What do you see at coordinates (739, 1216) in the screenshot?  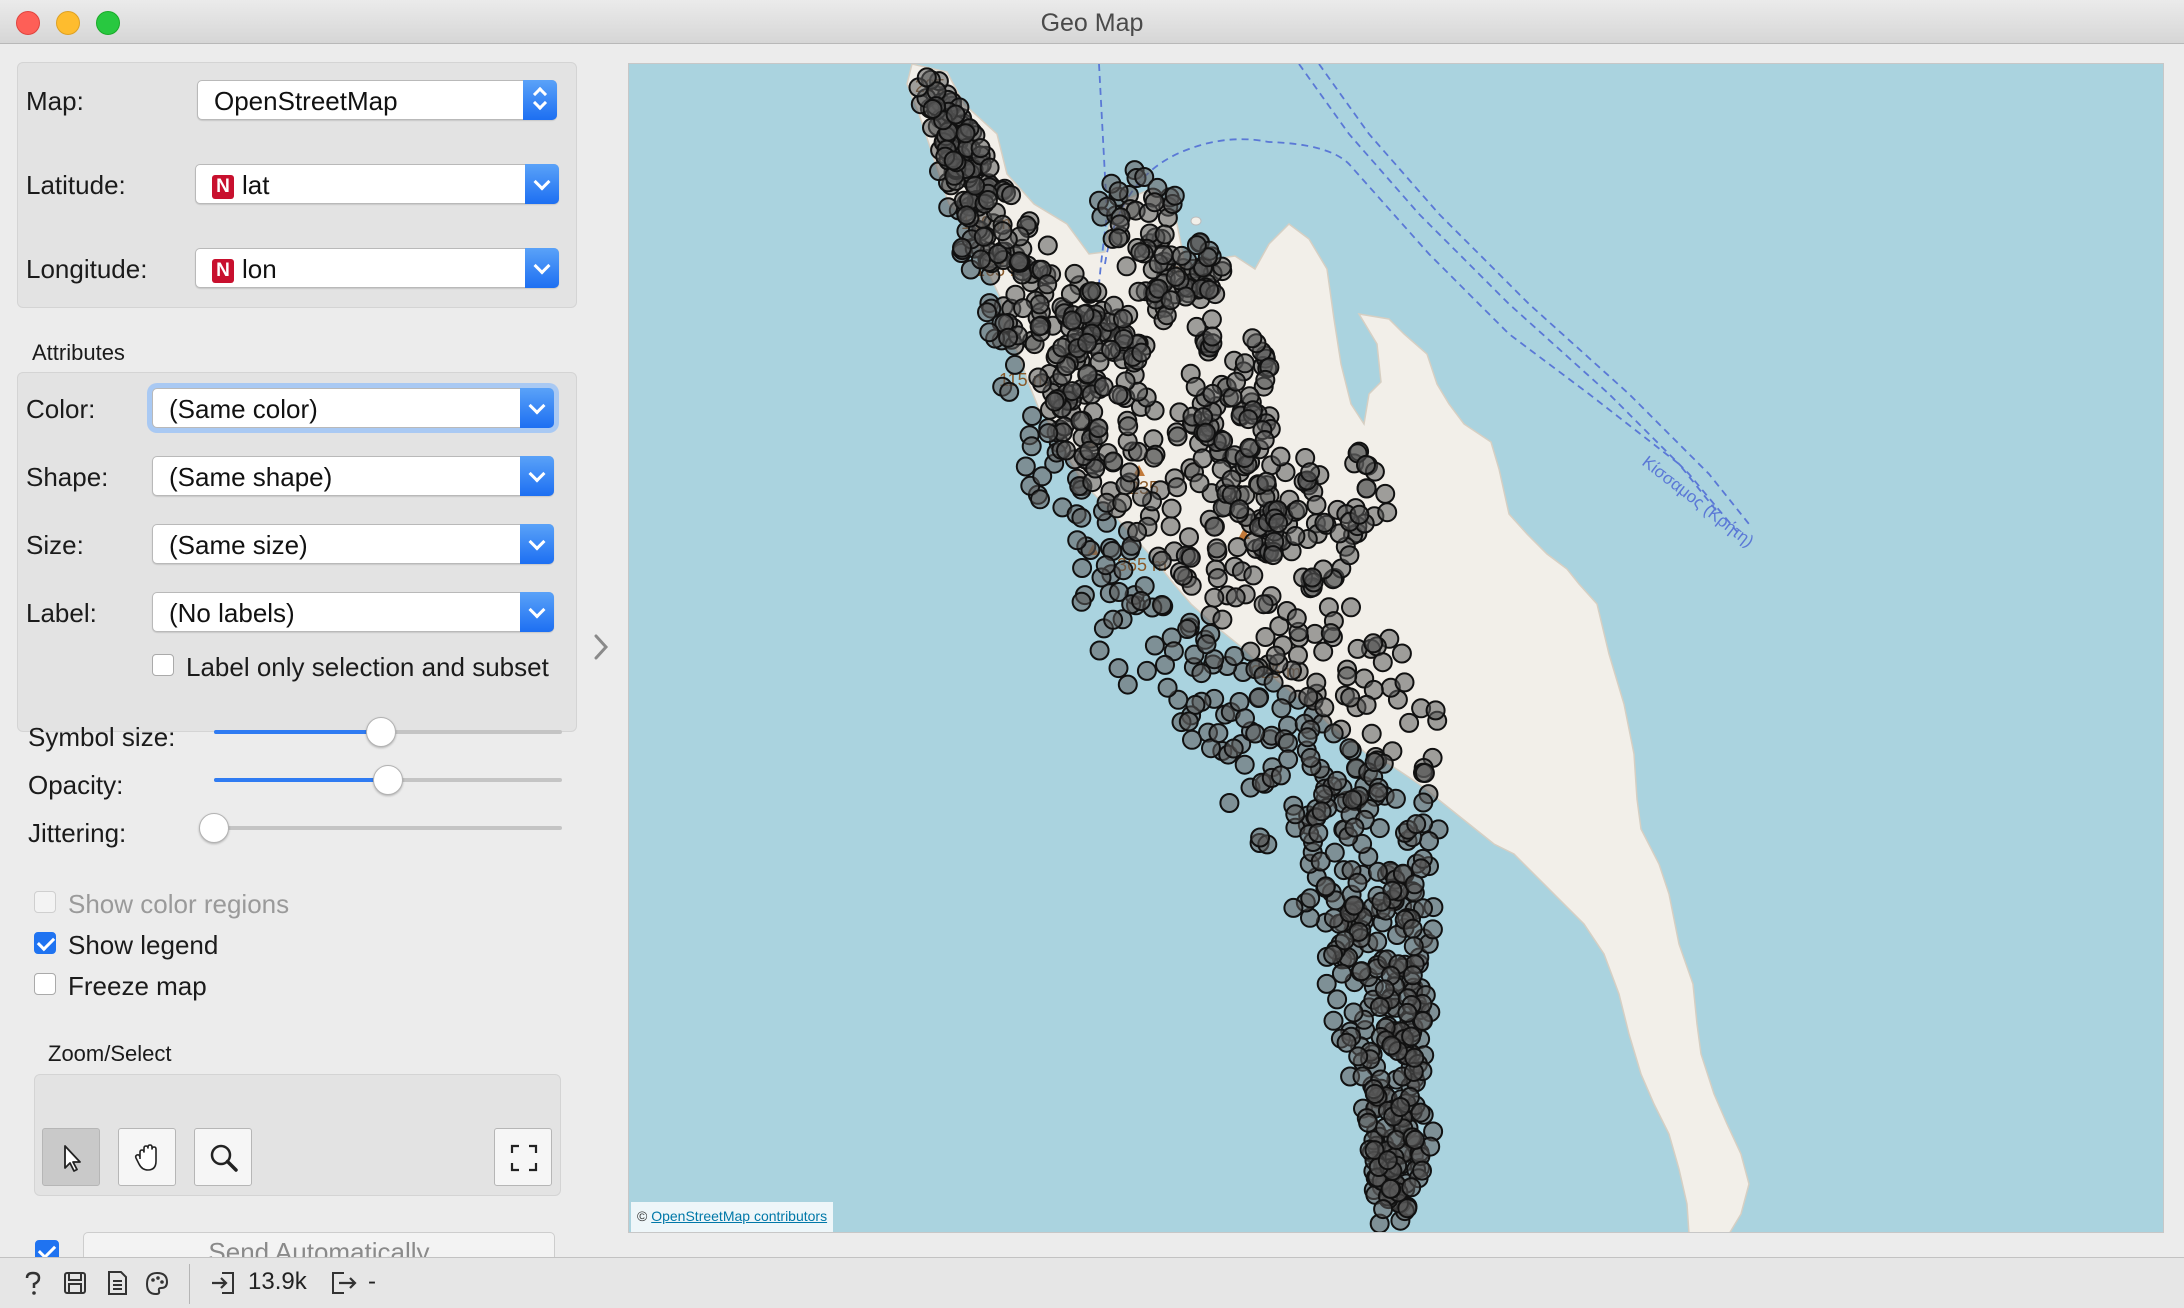 I see `osm-contributors-link: OpenStreetMap contributors` at bounding box center [739, 1216].